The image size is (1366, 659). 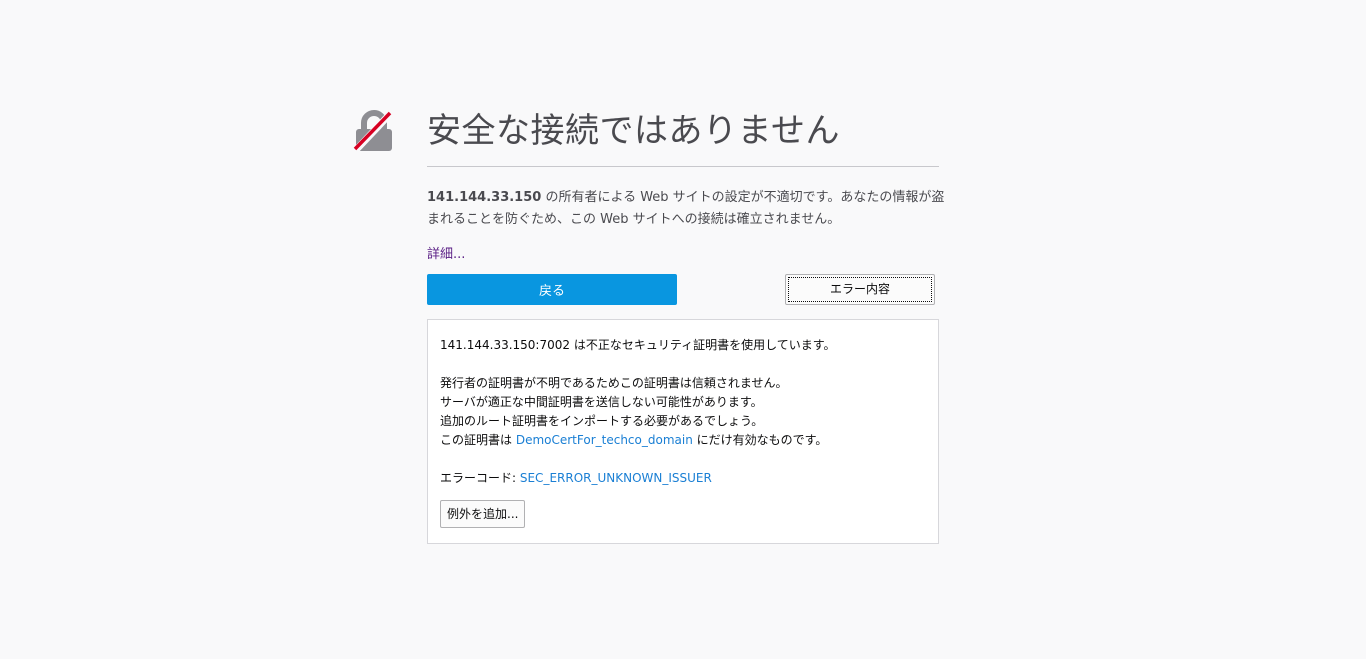 I want to click on error-code-line: エラーコード: SEC_ERROR_UNKNOWN_ISSUER, so click(x=683, y=478).